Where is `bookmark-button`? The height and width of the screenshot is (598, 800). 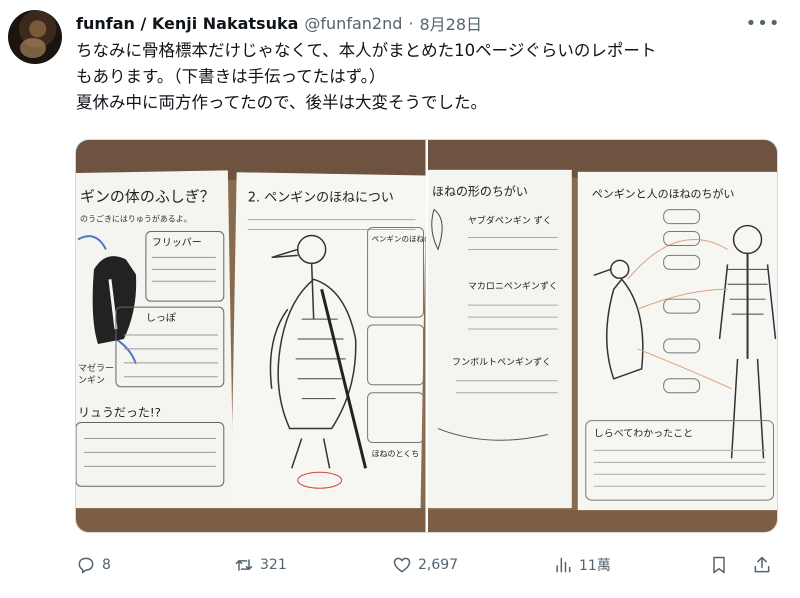 bookmark-button is located at coordinates (722, 565).